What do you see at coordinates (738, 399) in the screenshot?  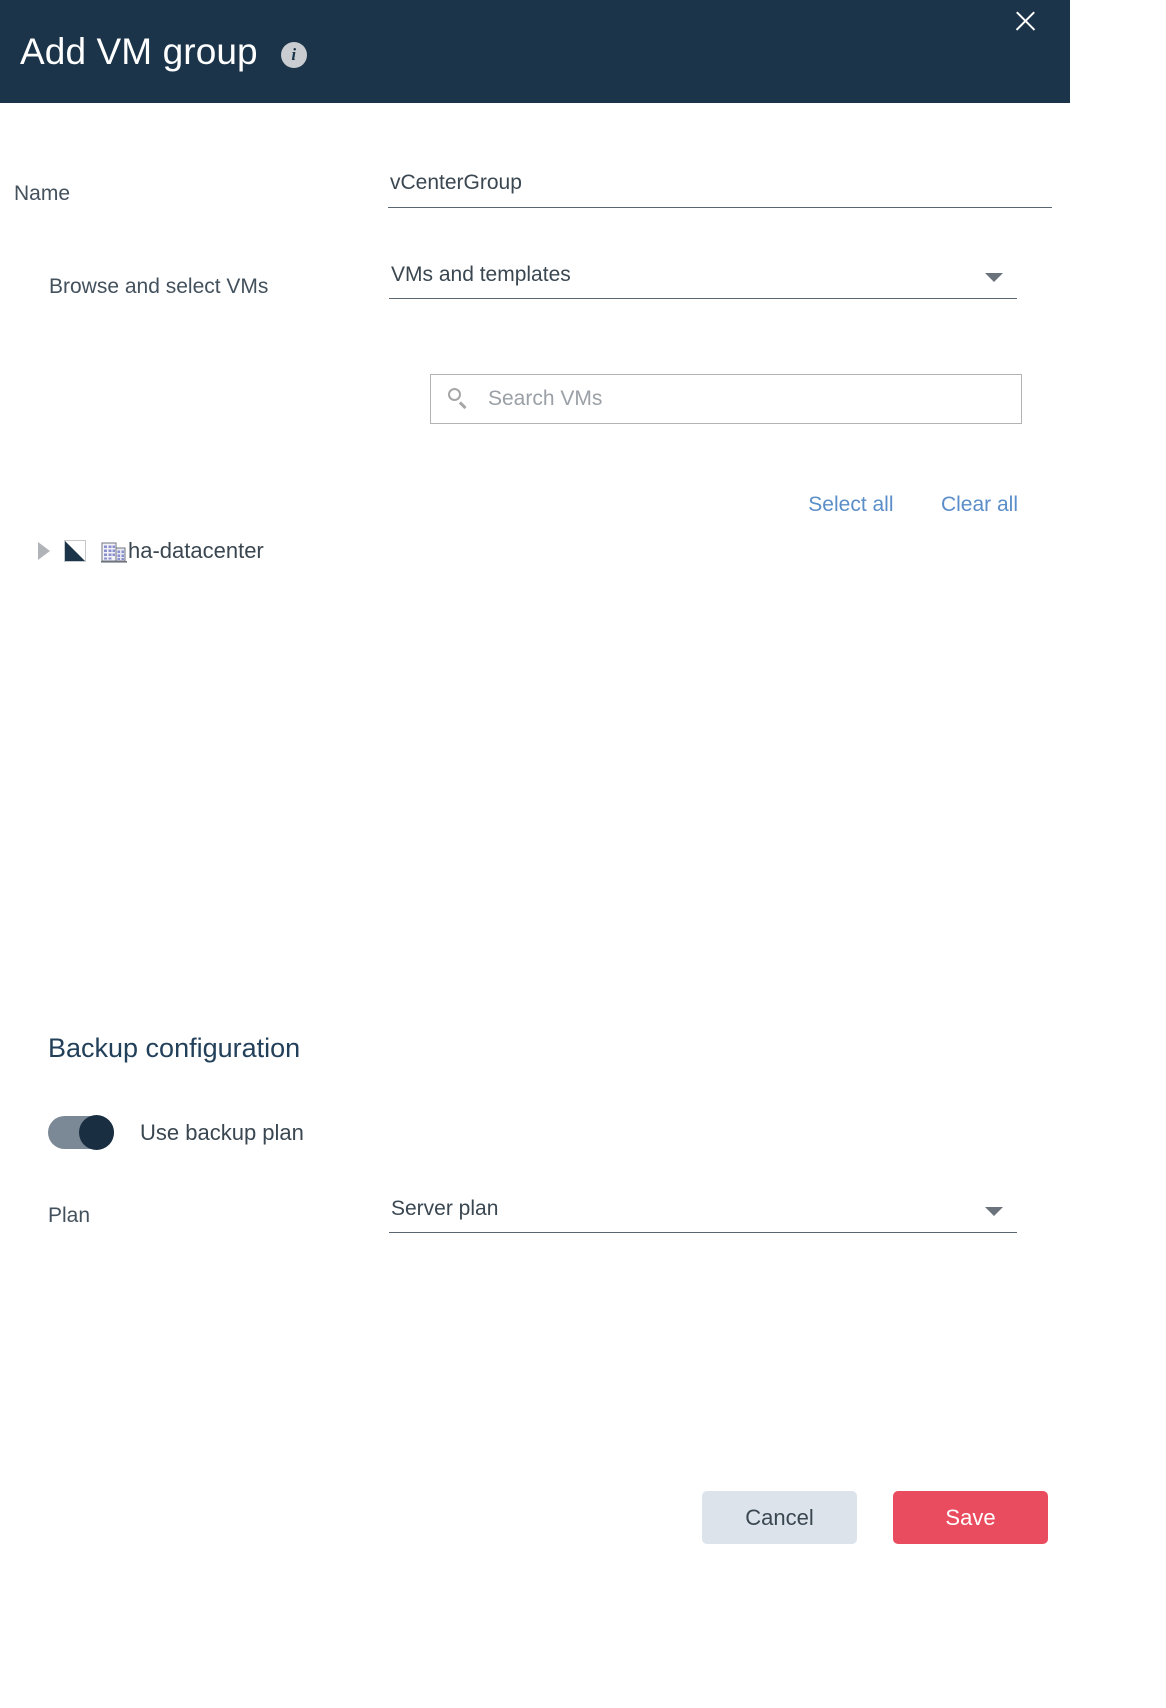 I see `search-input` at bounding box center [738, 399].